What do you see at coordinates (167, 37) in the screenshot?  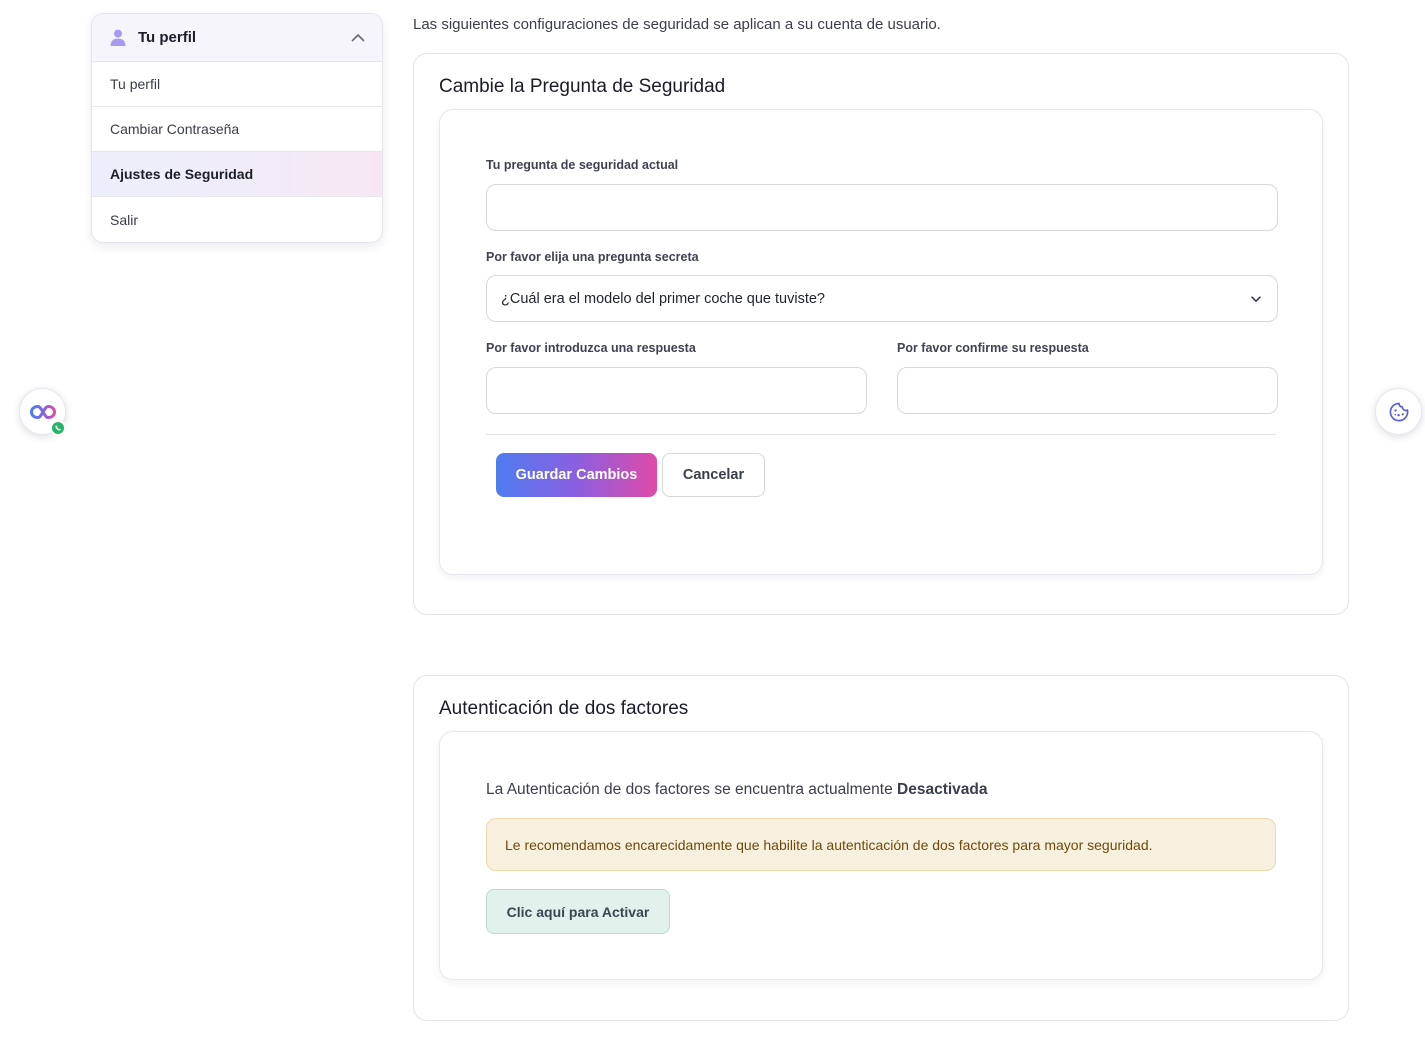 I see `sidebar-header-label: Tu perfil` at bounding box center [167, 37].